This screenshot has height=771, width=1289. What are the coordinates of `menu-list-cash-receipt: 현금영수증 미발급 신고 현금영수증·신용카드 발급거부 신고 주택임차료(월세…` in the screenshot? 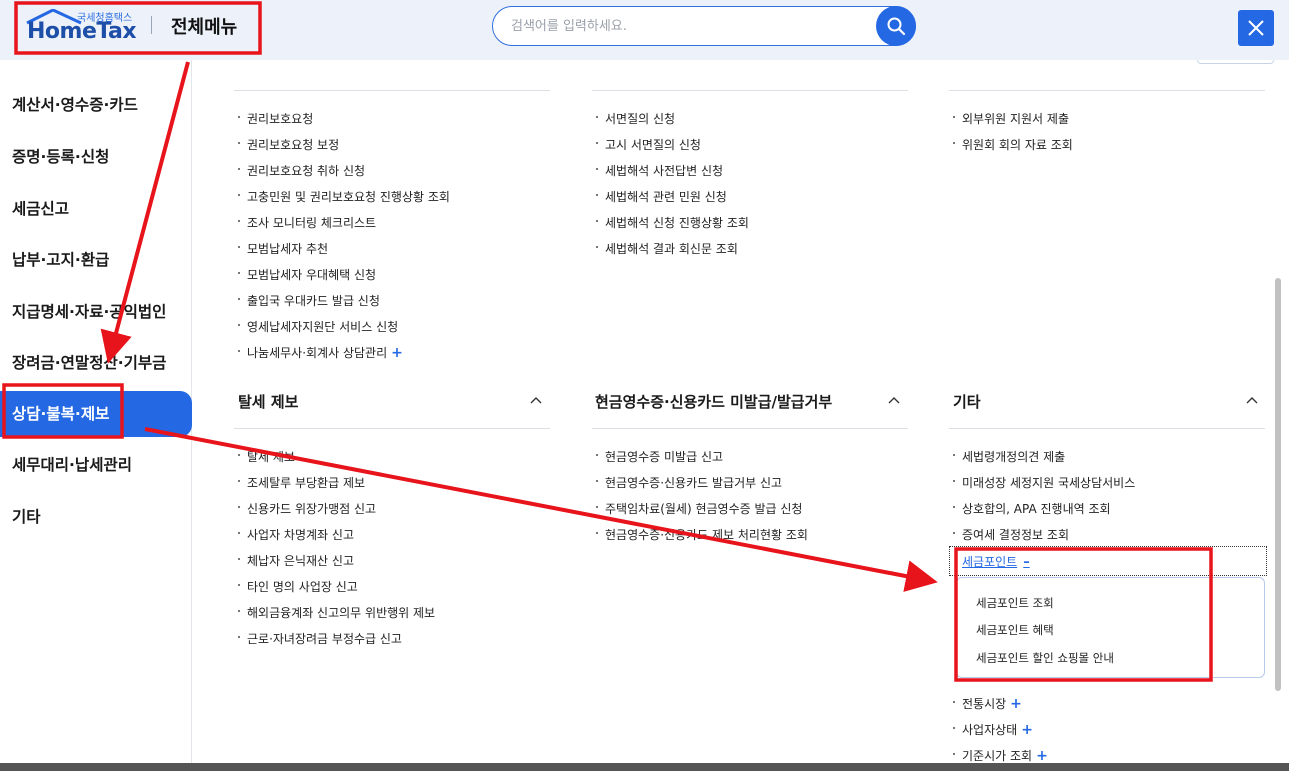 It's located at (702, 502).